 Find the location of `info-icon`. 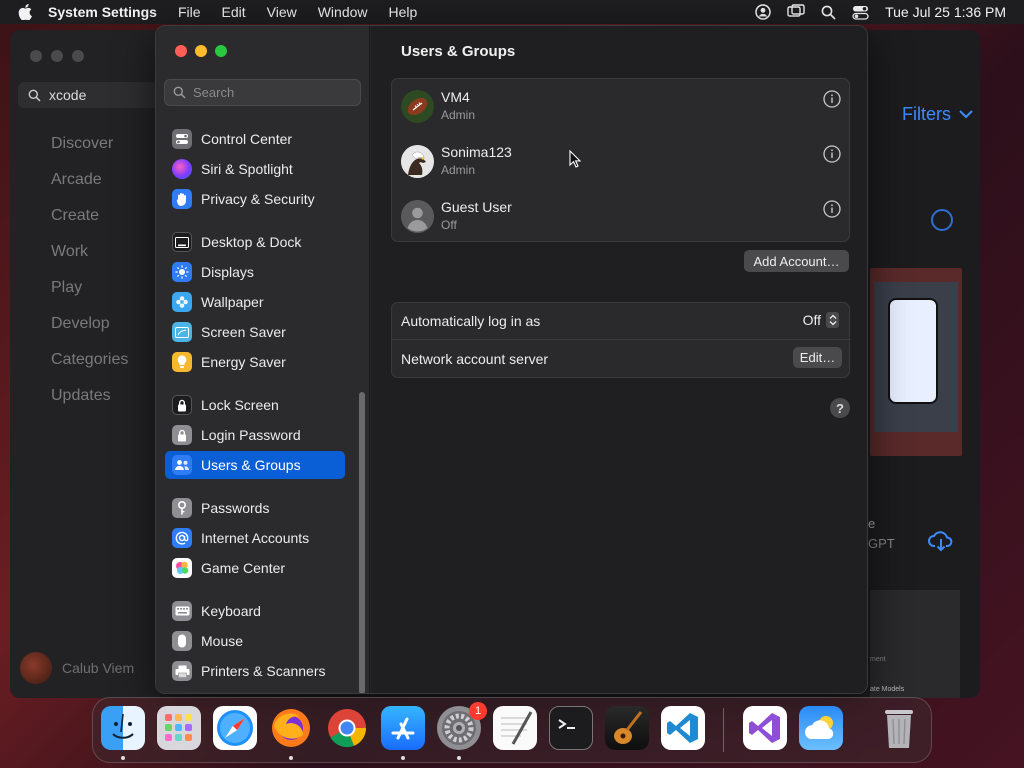

info-icon is located at coordinates (832, 209).